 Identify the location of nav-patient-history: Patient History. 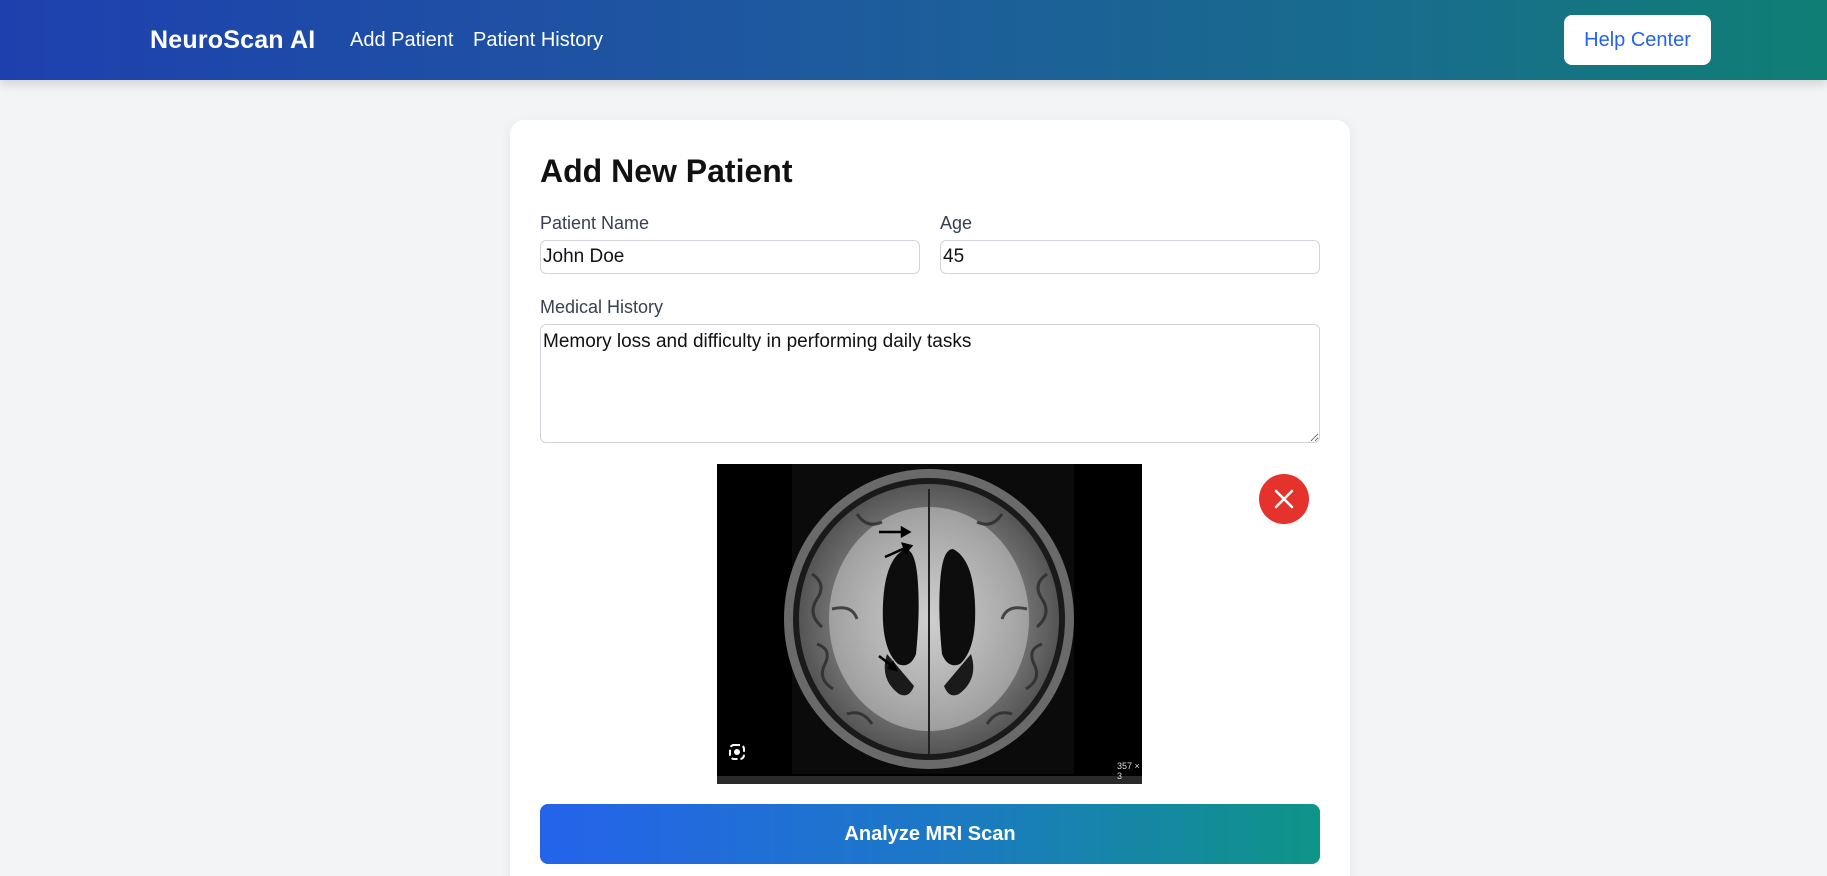
(538, 40).